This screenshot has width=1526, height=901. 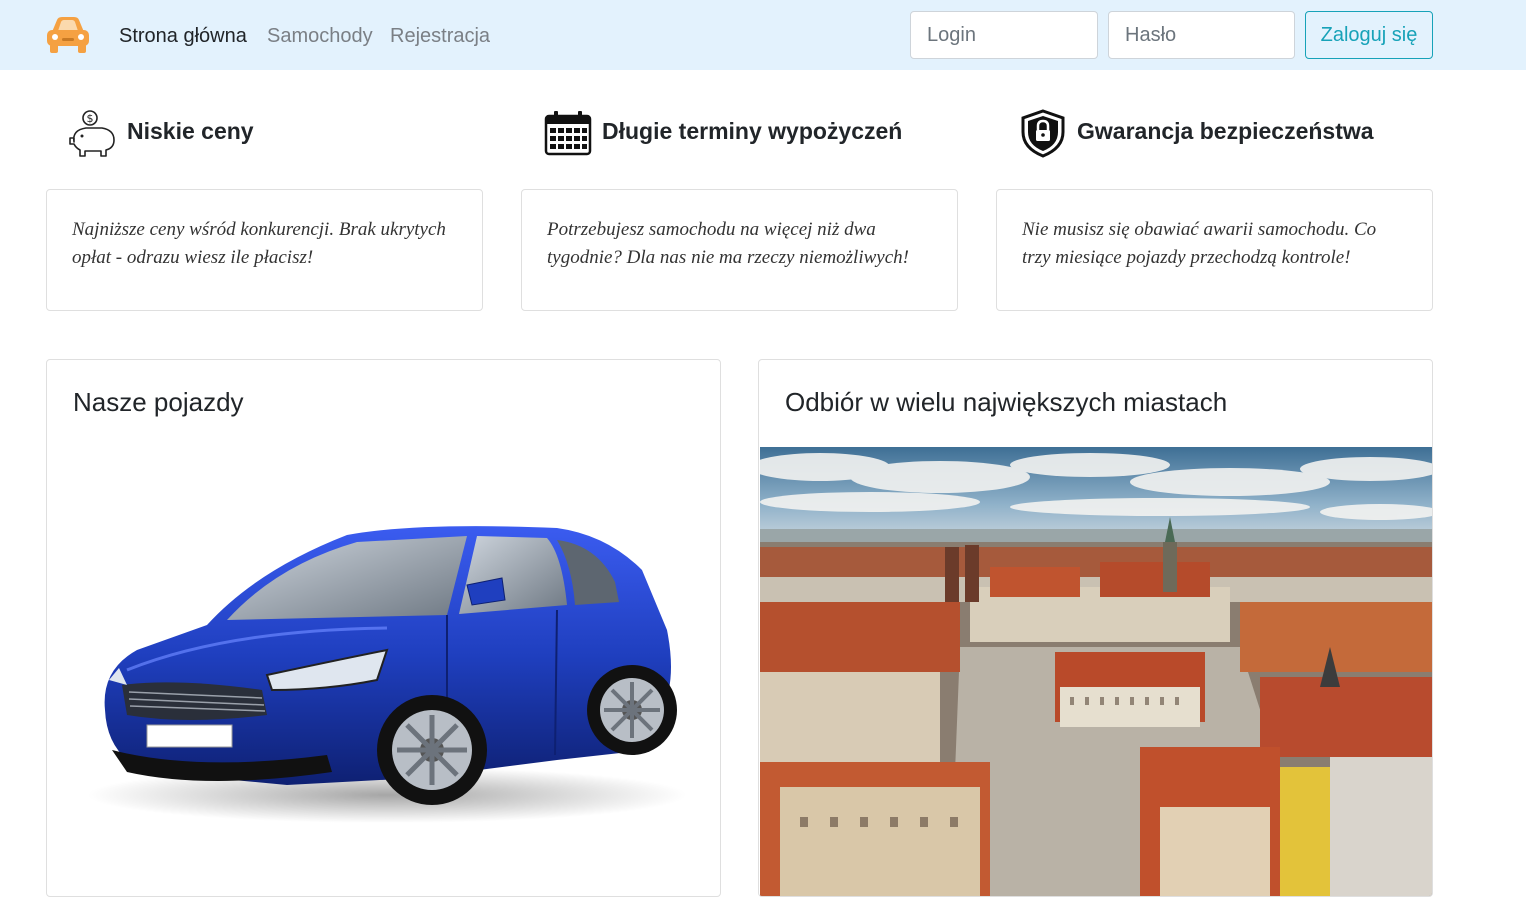 I want to click on feature-title: Gwarancja bezpieczeństwa, so click(x=1225, y=131).